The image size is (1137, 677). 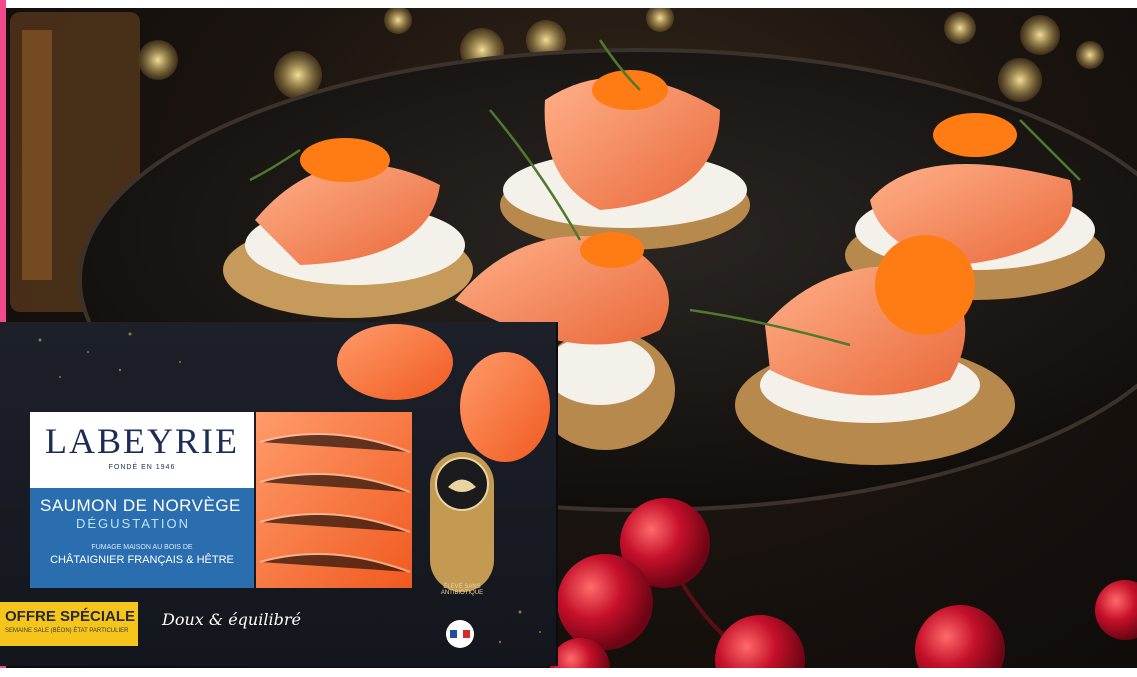 What do you see at coordinates (231, 619) in the screenshot?
I see `product-tagline: Doux & équilibré` at bounding box center [231, 619].